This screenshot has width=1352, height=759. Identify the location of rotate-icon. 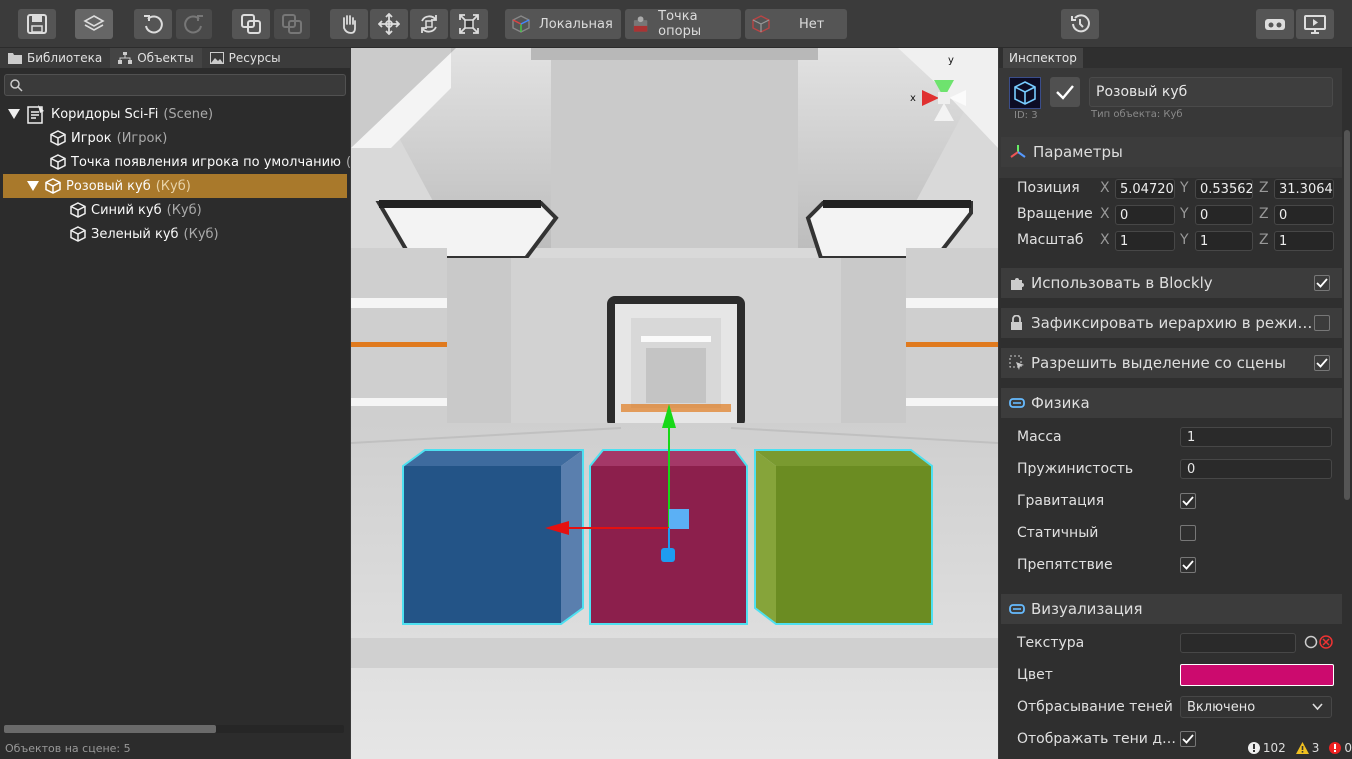
(429, 24).